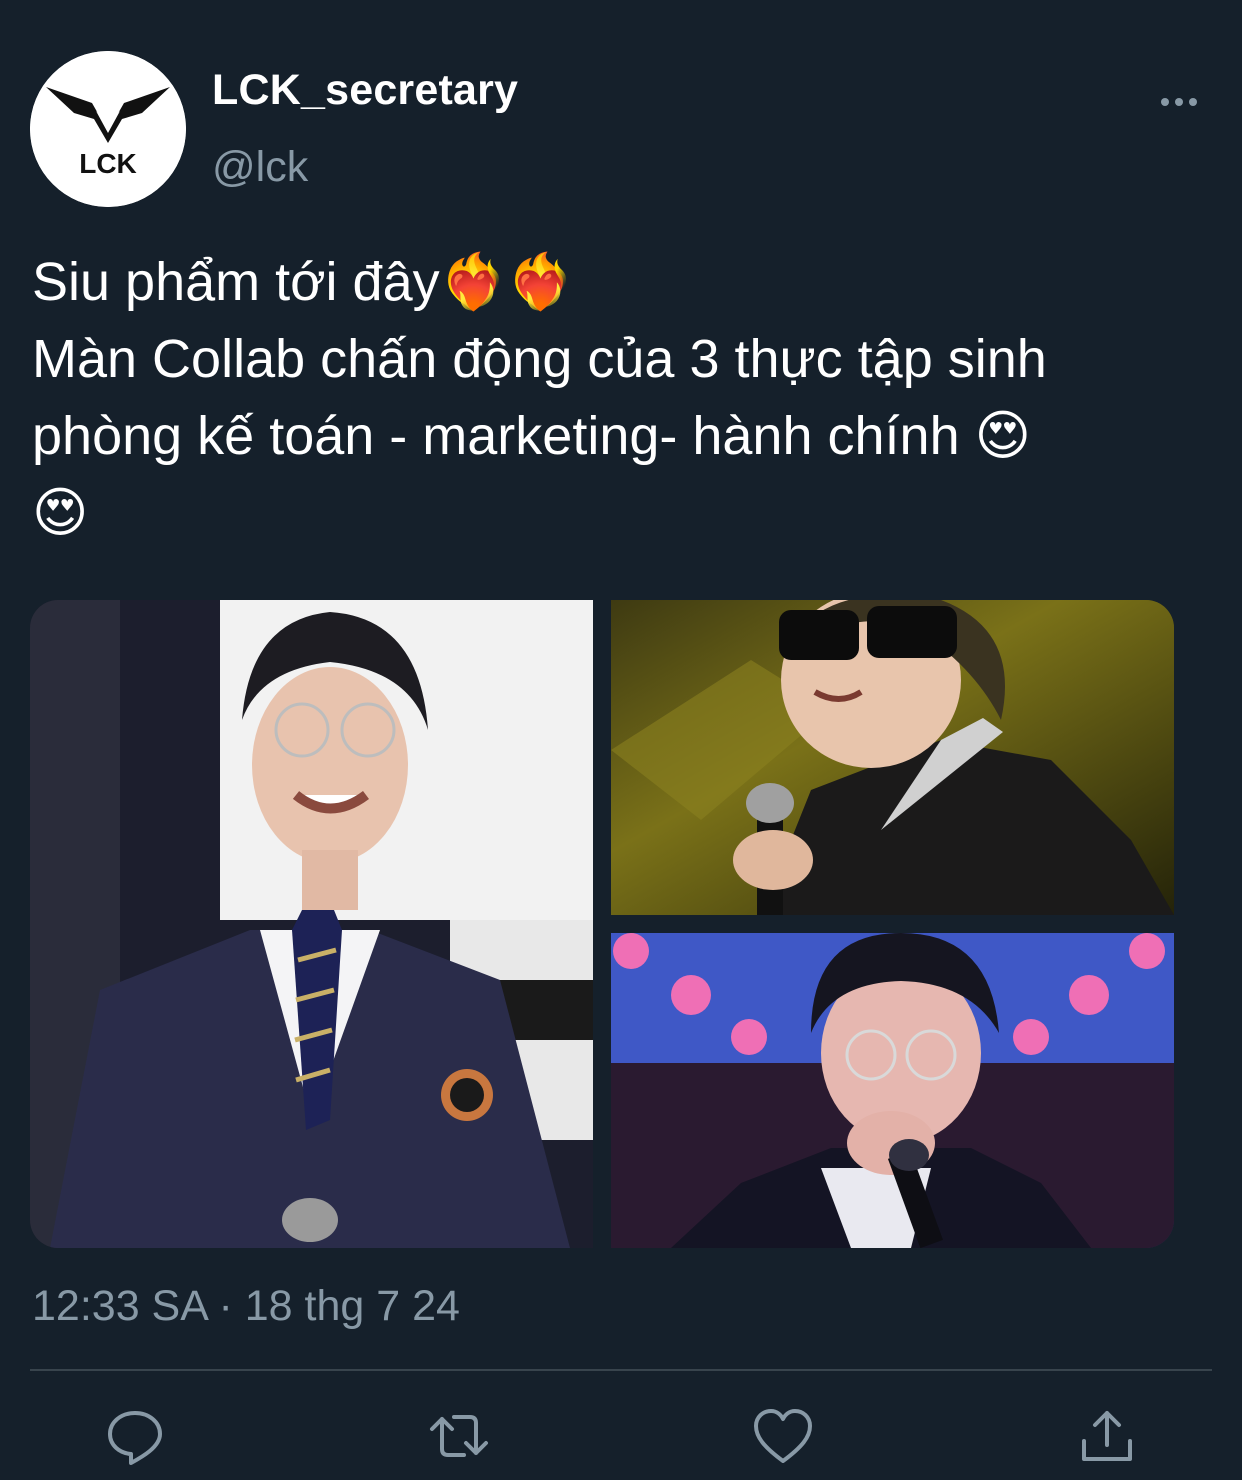  I want to click on avatar-logo-text: LCK, so click(108, 163).